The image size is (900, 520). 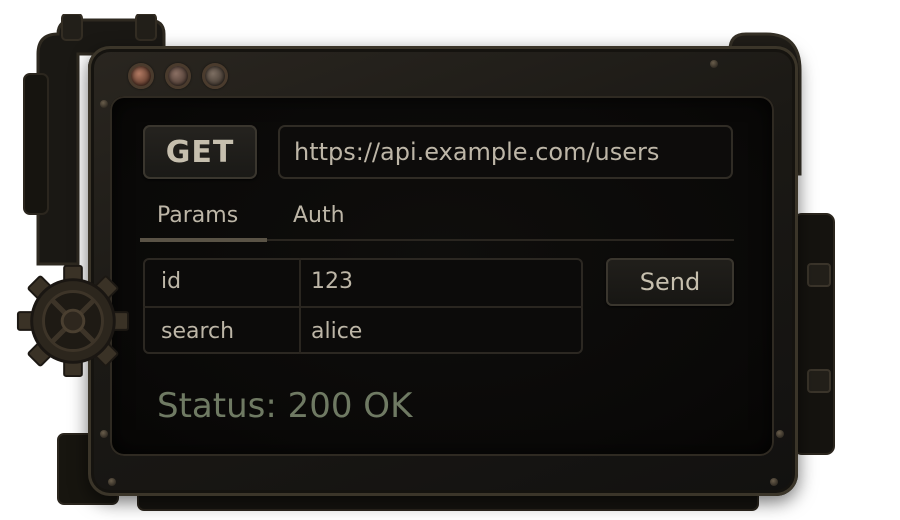 What do you see at coordinates (200, 152) in the screenshot?
I see `http-method-button: GET` at bounding box center [200, 152].